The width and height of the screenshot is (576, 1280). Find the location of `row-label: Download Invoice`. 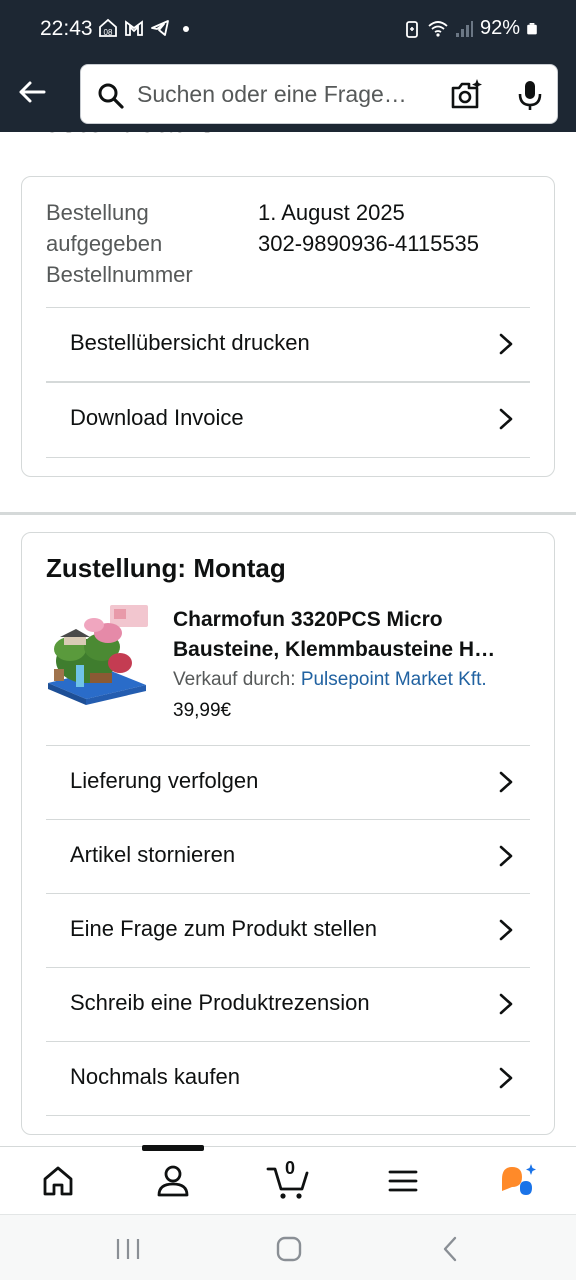

row-label: Download Invoice is located at coordinates (157, 417).